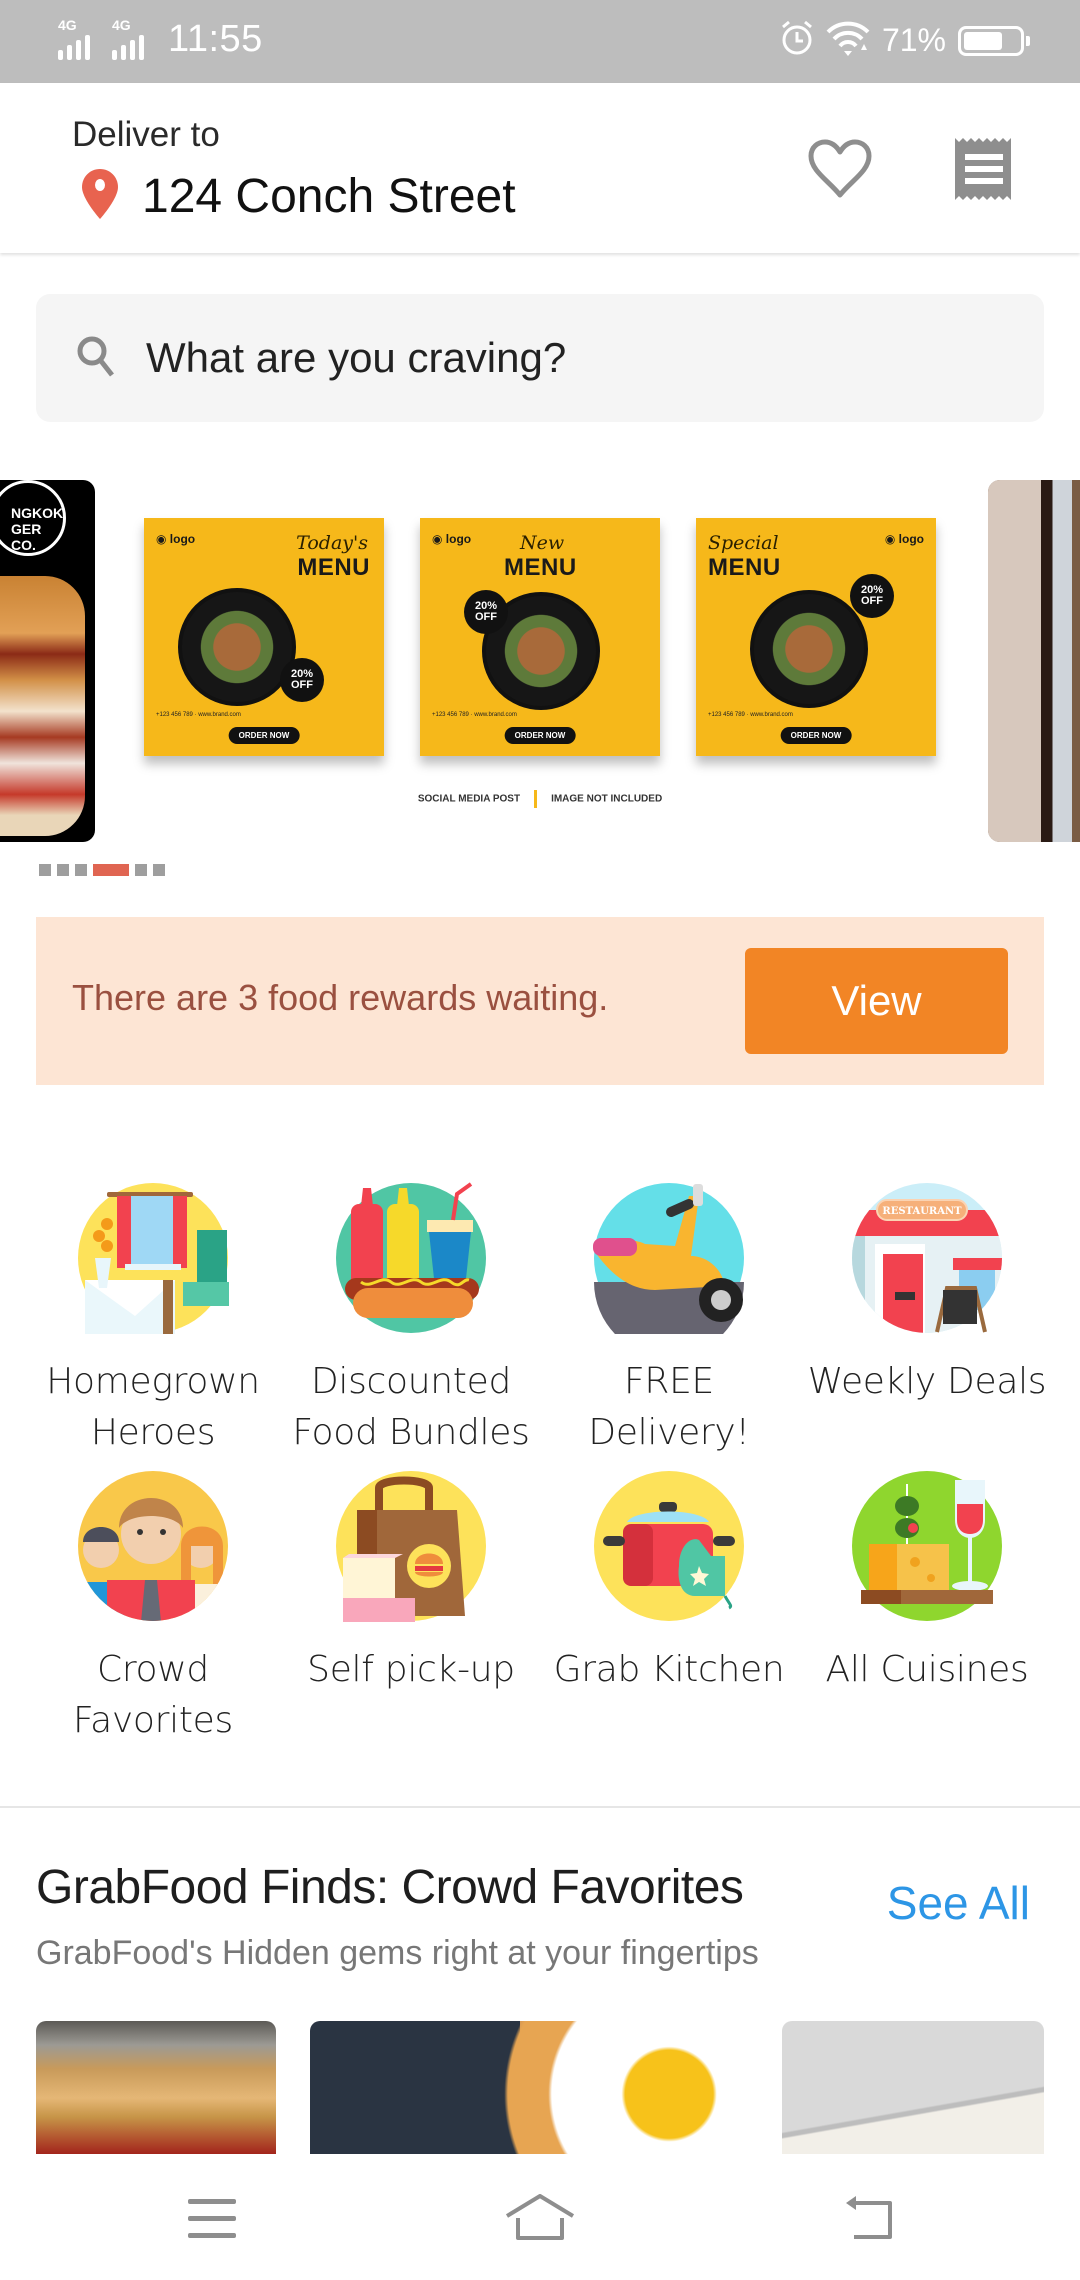  I want to click on wifi-icon, so click(848, 40).